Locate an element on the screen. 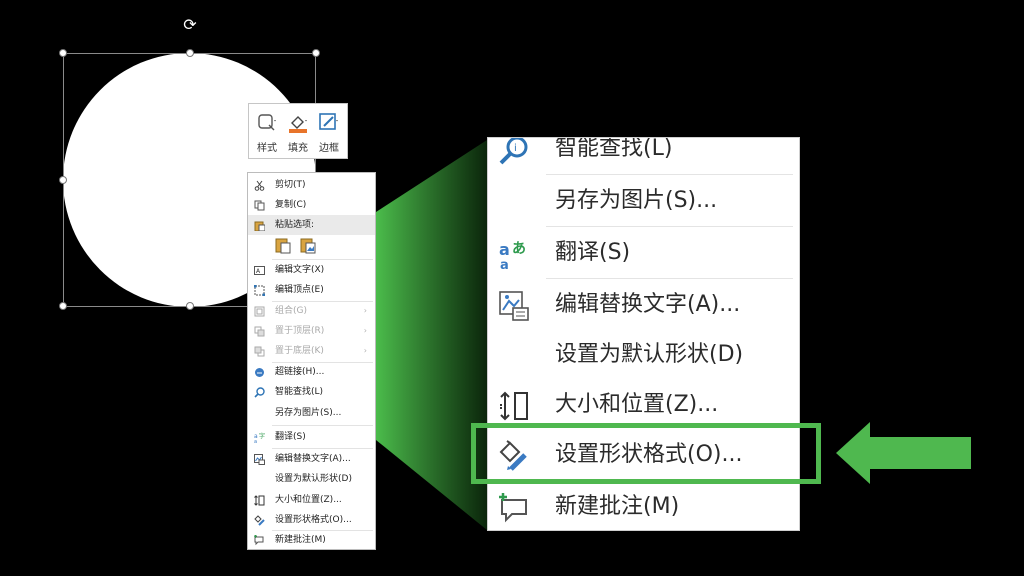  highlight-box is located at coordinates (646, 453).